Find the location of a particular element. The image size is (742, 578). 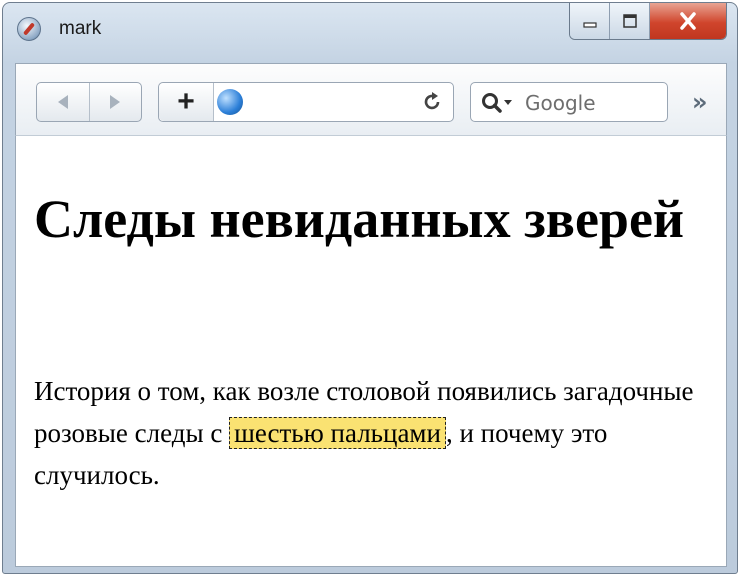

add-bookmark-button: + is located at coordinates (186, 102).